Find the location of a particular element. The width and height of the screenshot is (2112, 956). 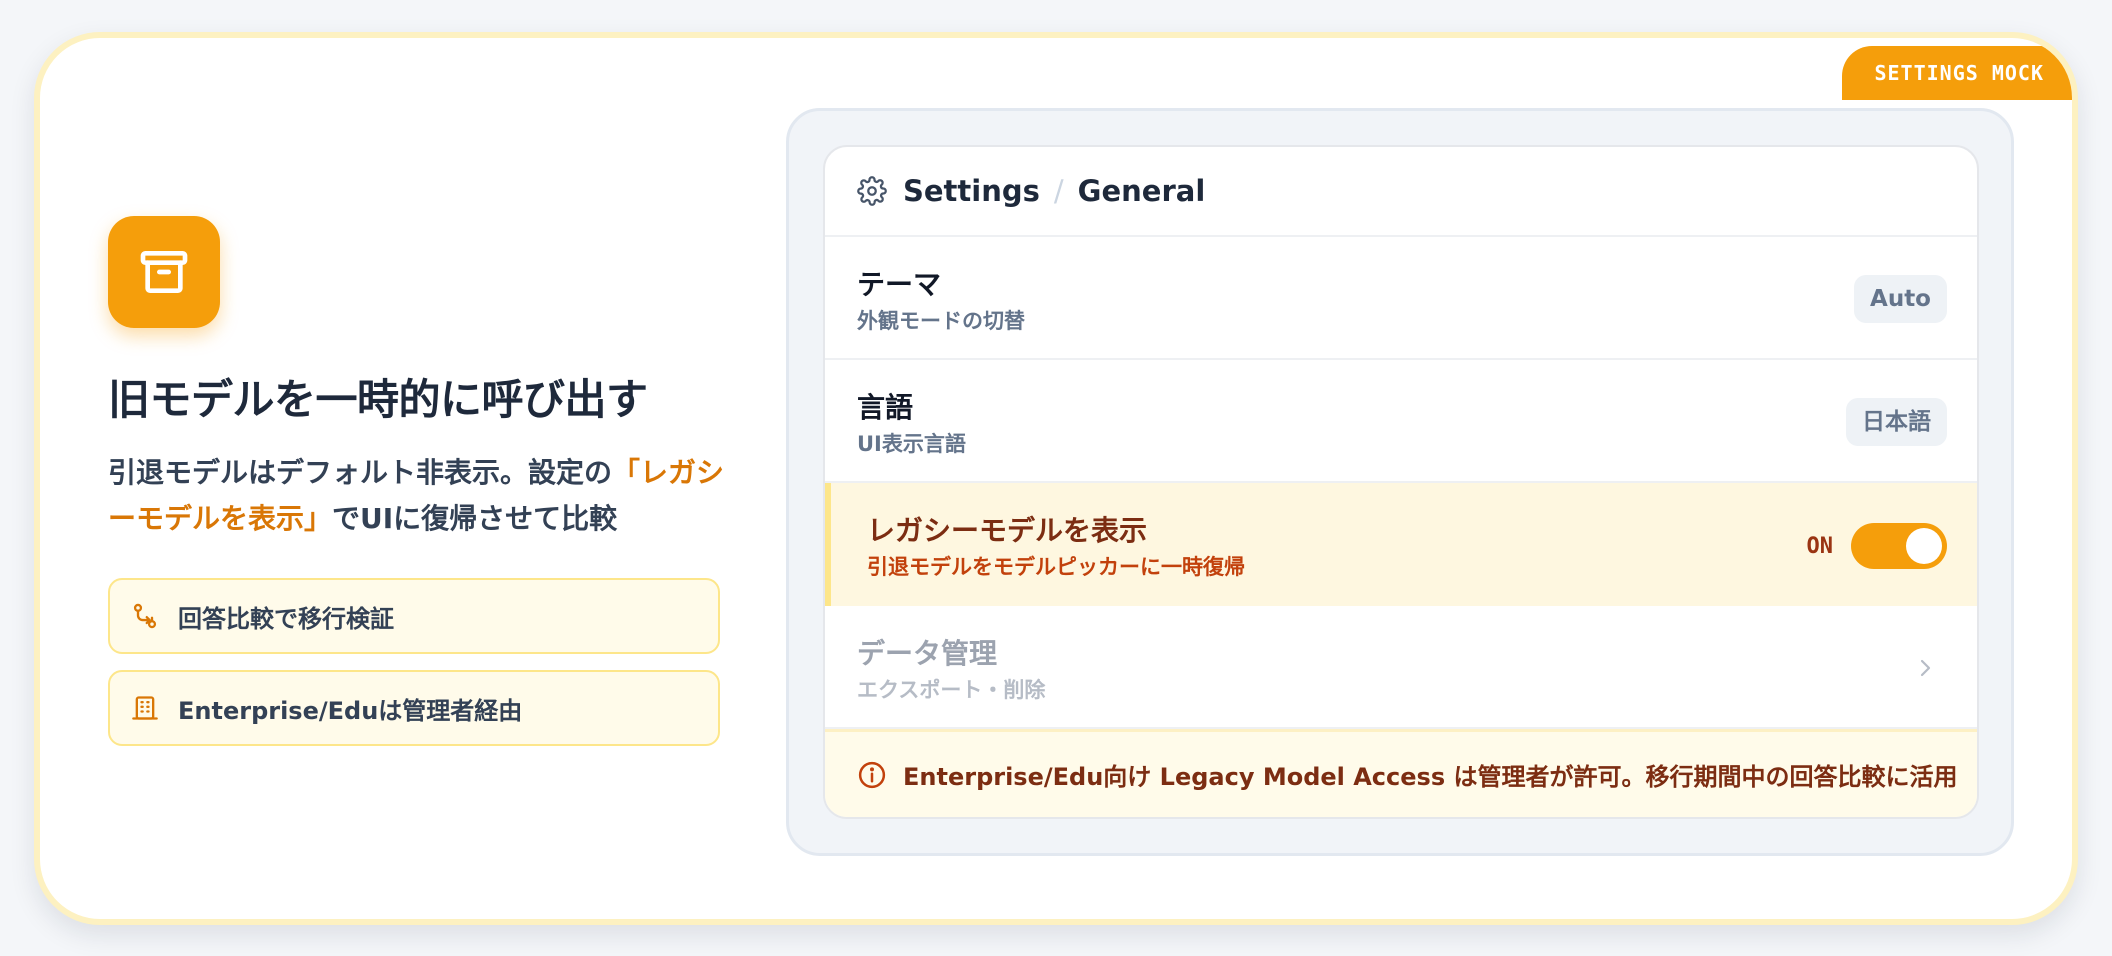

toggle-state-label: ON is located at coordinates (1820, 546).